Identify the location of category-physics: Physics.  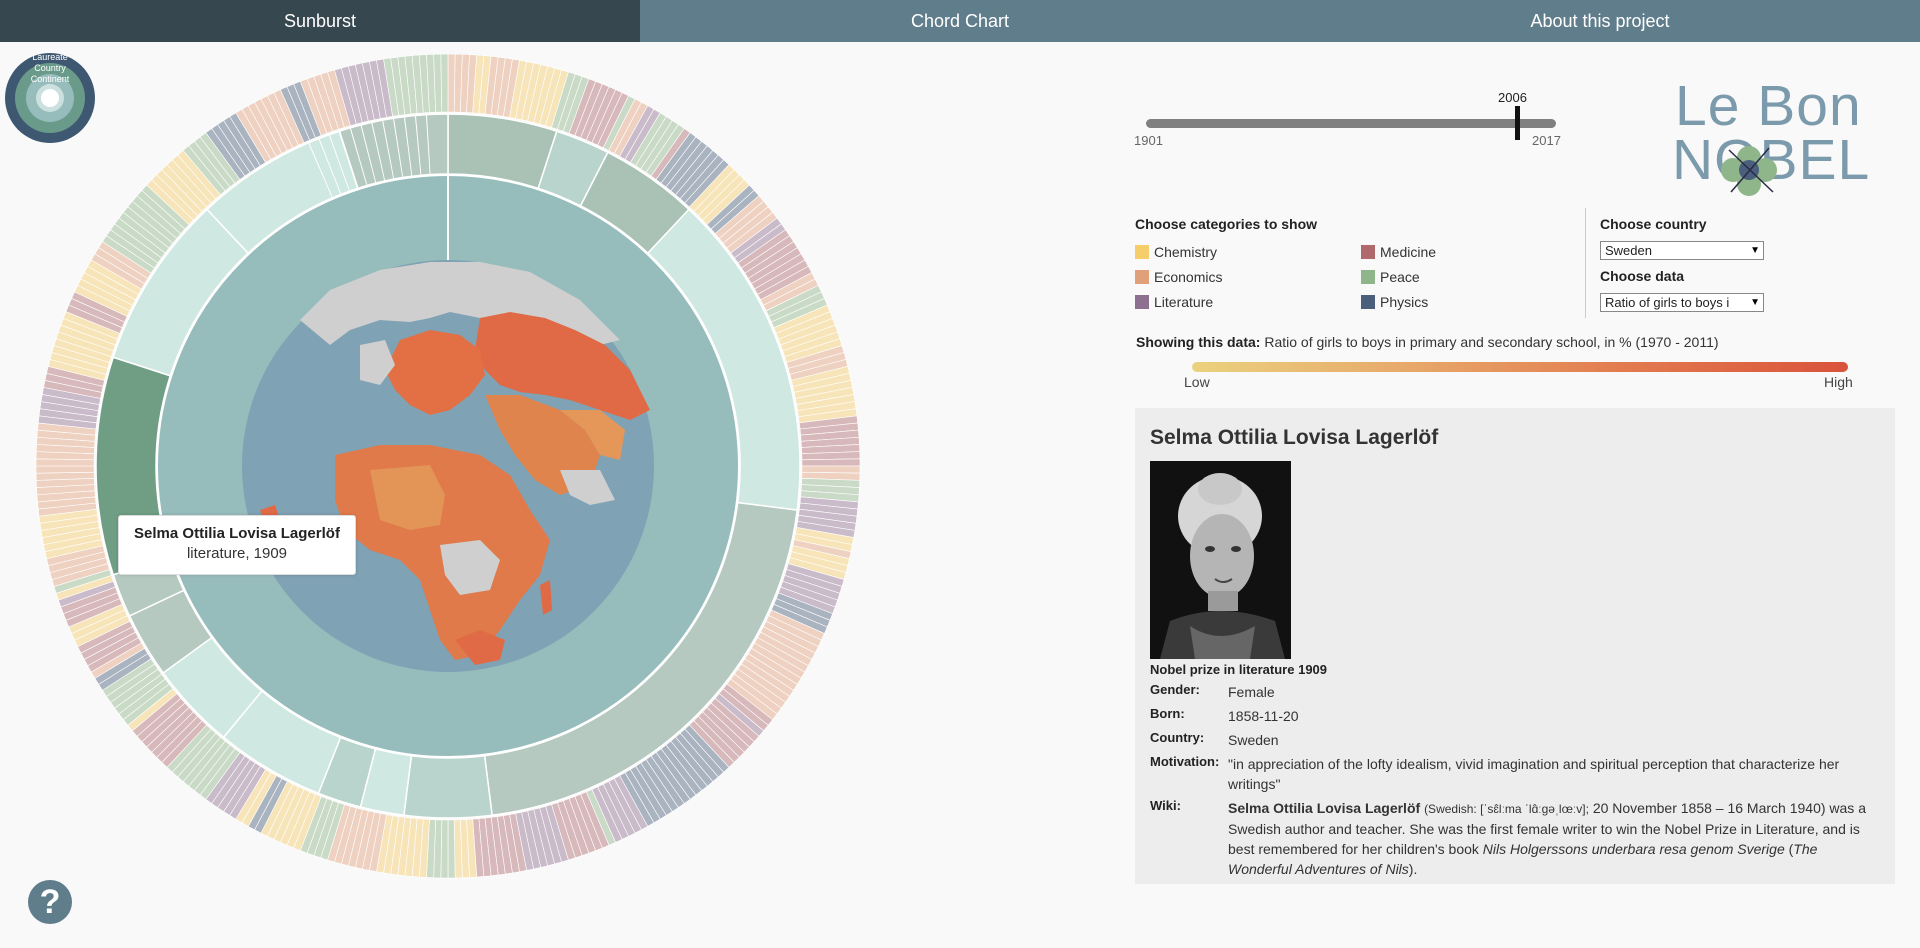
(1394, 302).